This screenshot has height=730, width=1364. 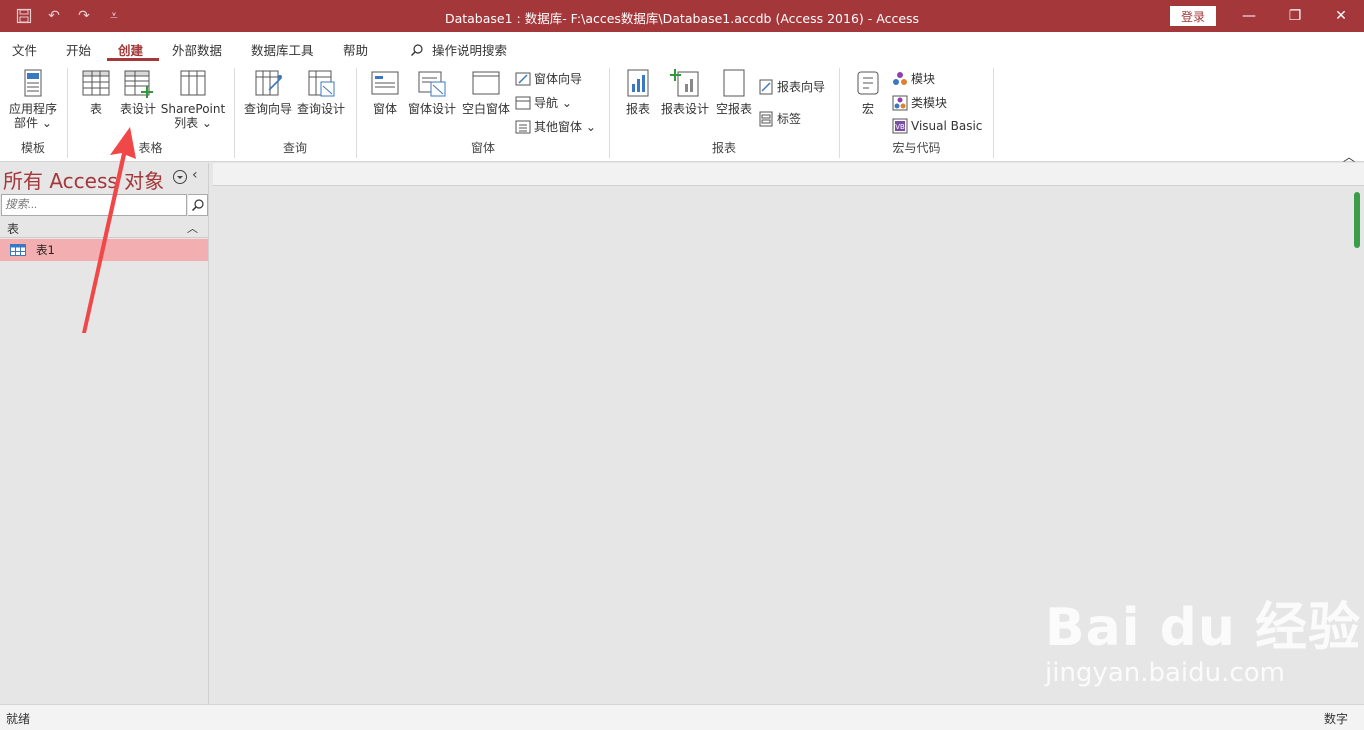 I want to click on status-bar: 就绪 数字, so click(x=682, y=717).